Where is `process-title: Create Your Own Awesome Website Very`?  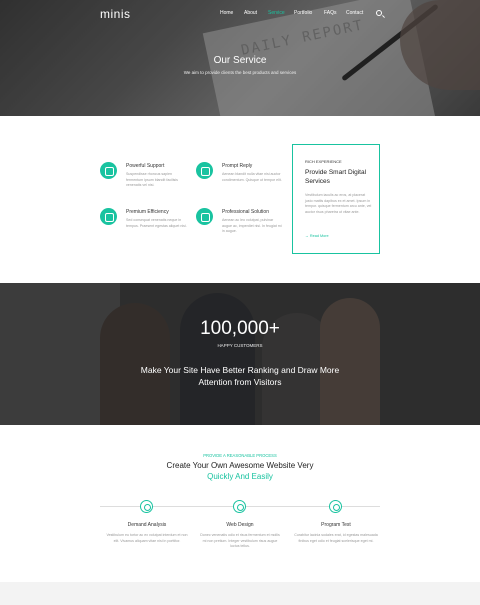 process-title: Create Your Own Awesome Website Very is located at coordinates (240, 465).